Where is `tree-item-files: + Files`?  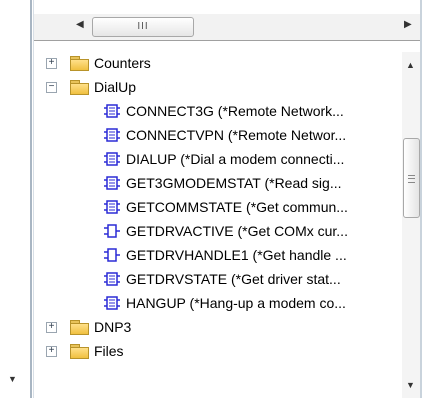 tree-item-files: + Files is located at coordinates (217, 352).